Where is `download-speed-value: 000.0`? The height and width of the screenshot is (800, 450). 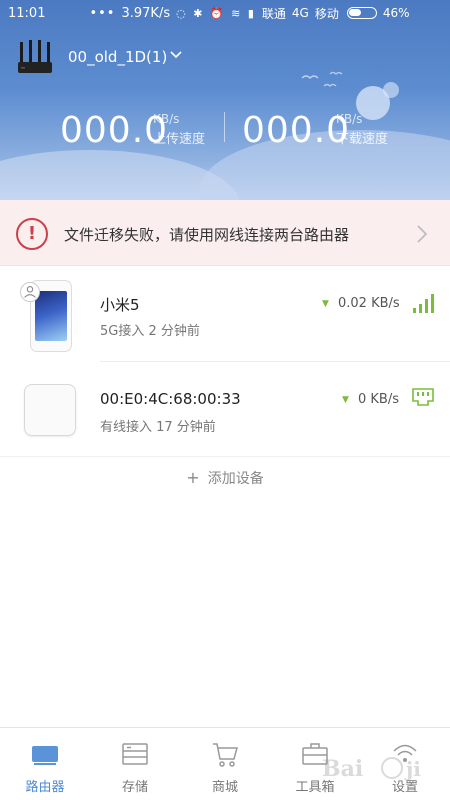
download-speed-value: 000.0 is located at coordinates (296, 130).